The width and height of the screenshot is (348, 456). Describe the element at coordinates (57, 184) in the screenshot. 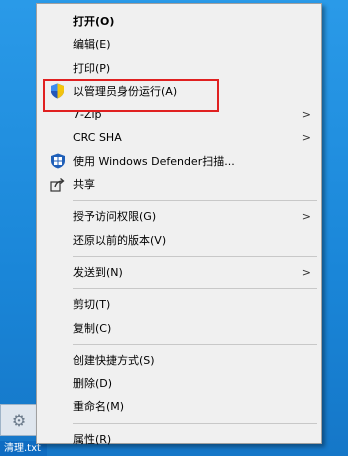

I see `share-icon` at that location.